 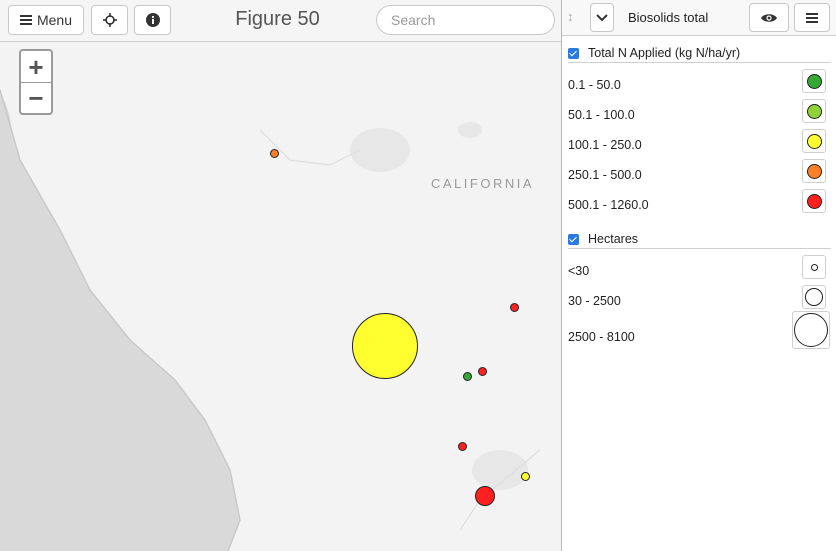 What do you see at coordinates (36, 66) in the screenshot?
I see `zoom-in-button: +` at bounding box center [36, 66].